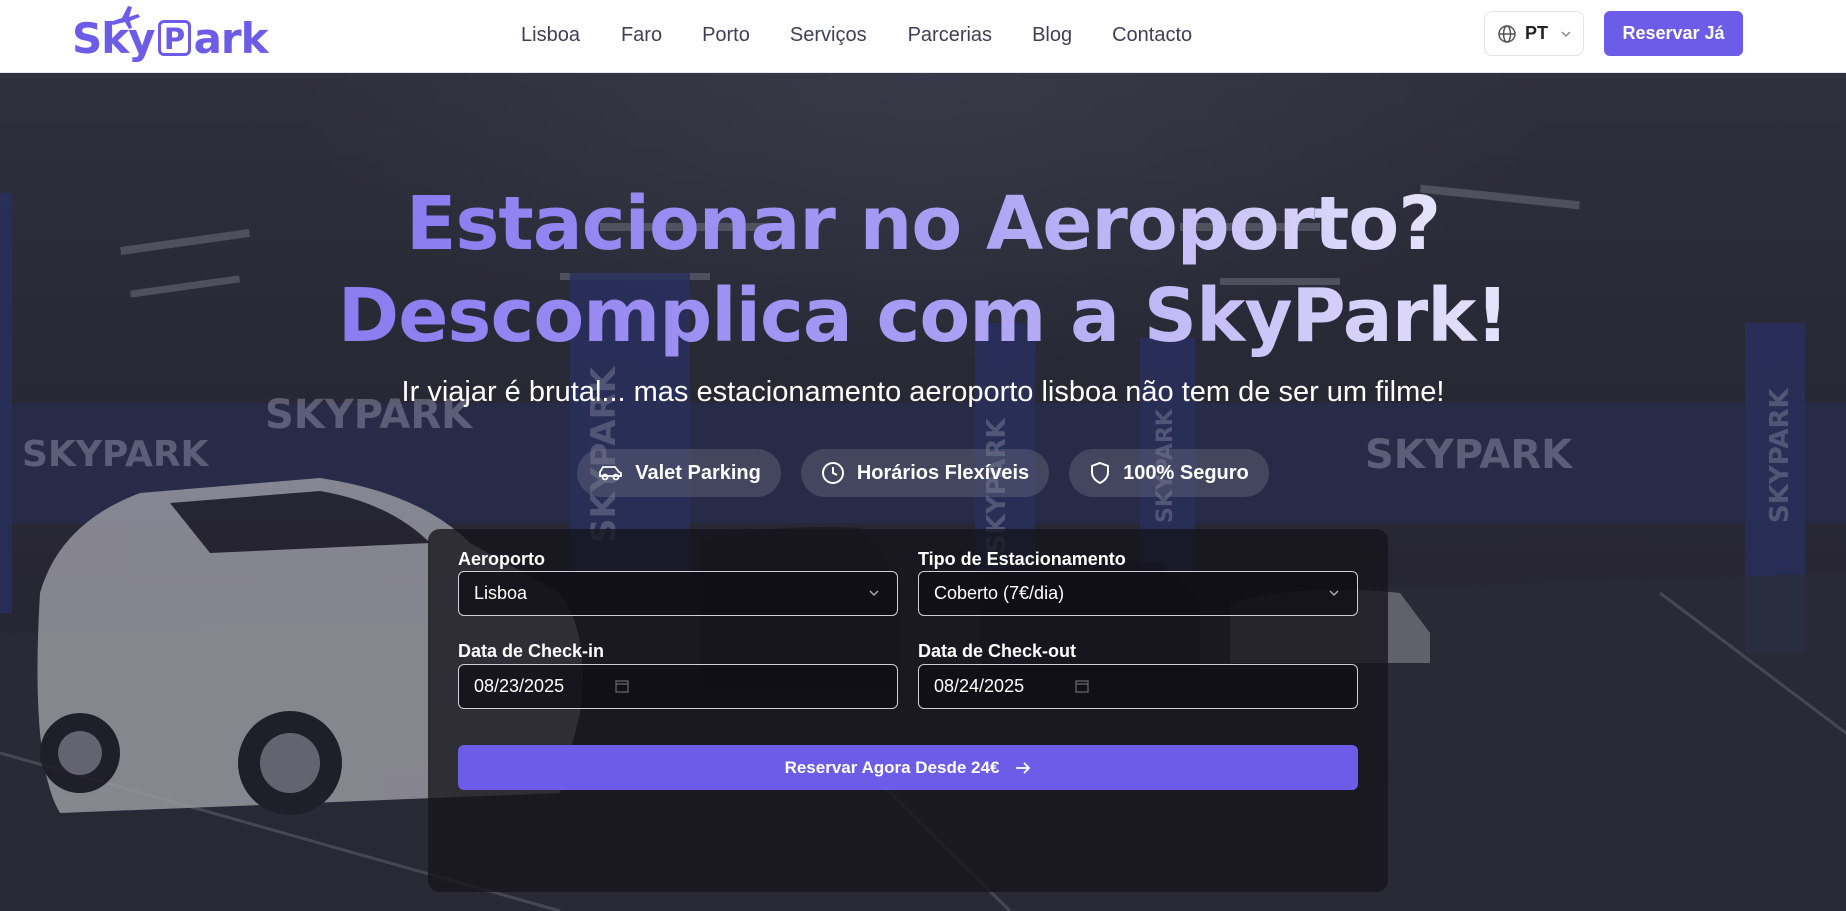  I want to click on skypark-logo: Sky Park, so click(170, 35).